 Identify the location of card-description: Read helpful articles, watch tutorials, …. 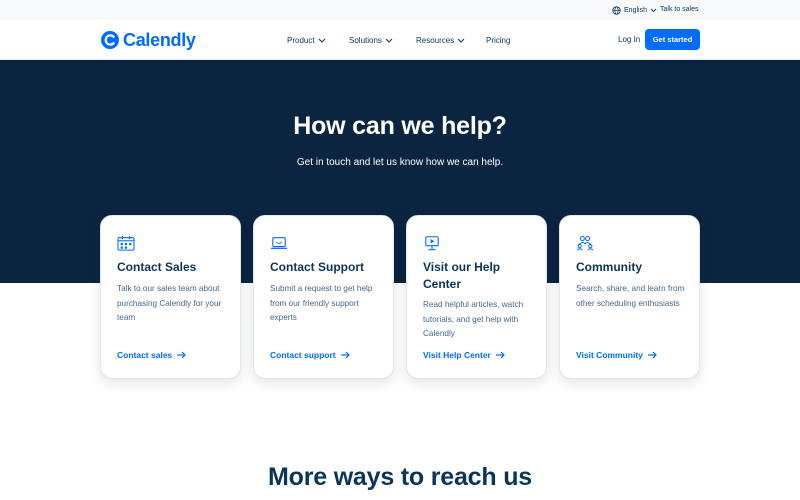
(473, 319).